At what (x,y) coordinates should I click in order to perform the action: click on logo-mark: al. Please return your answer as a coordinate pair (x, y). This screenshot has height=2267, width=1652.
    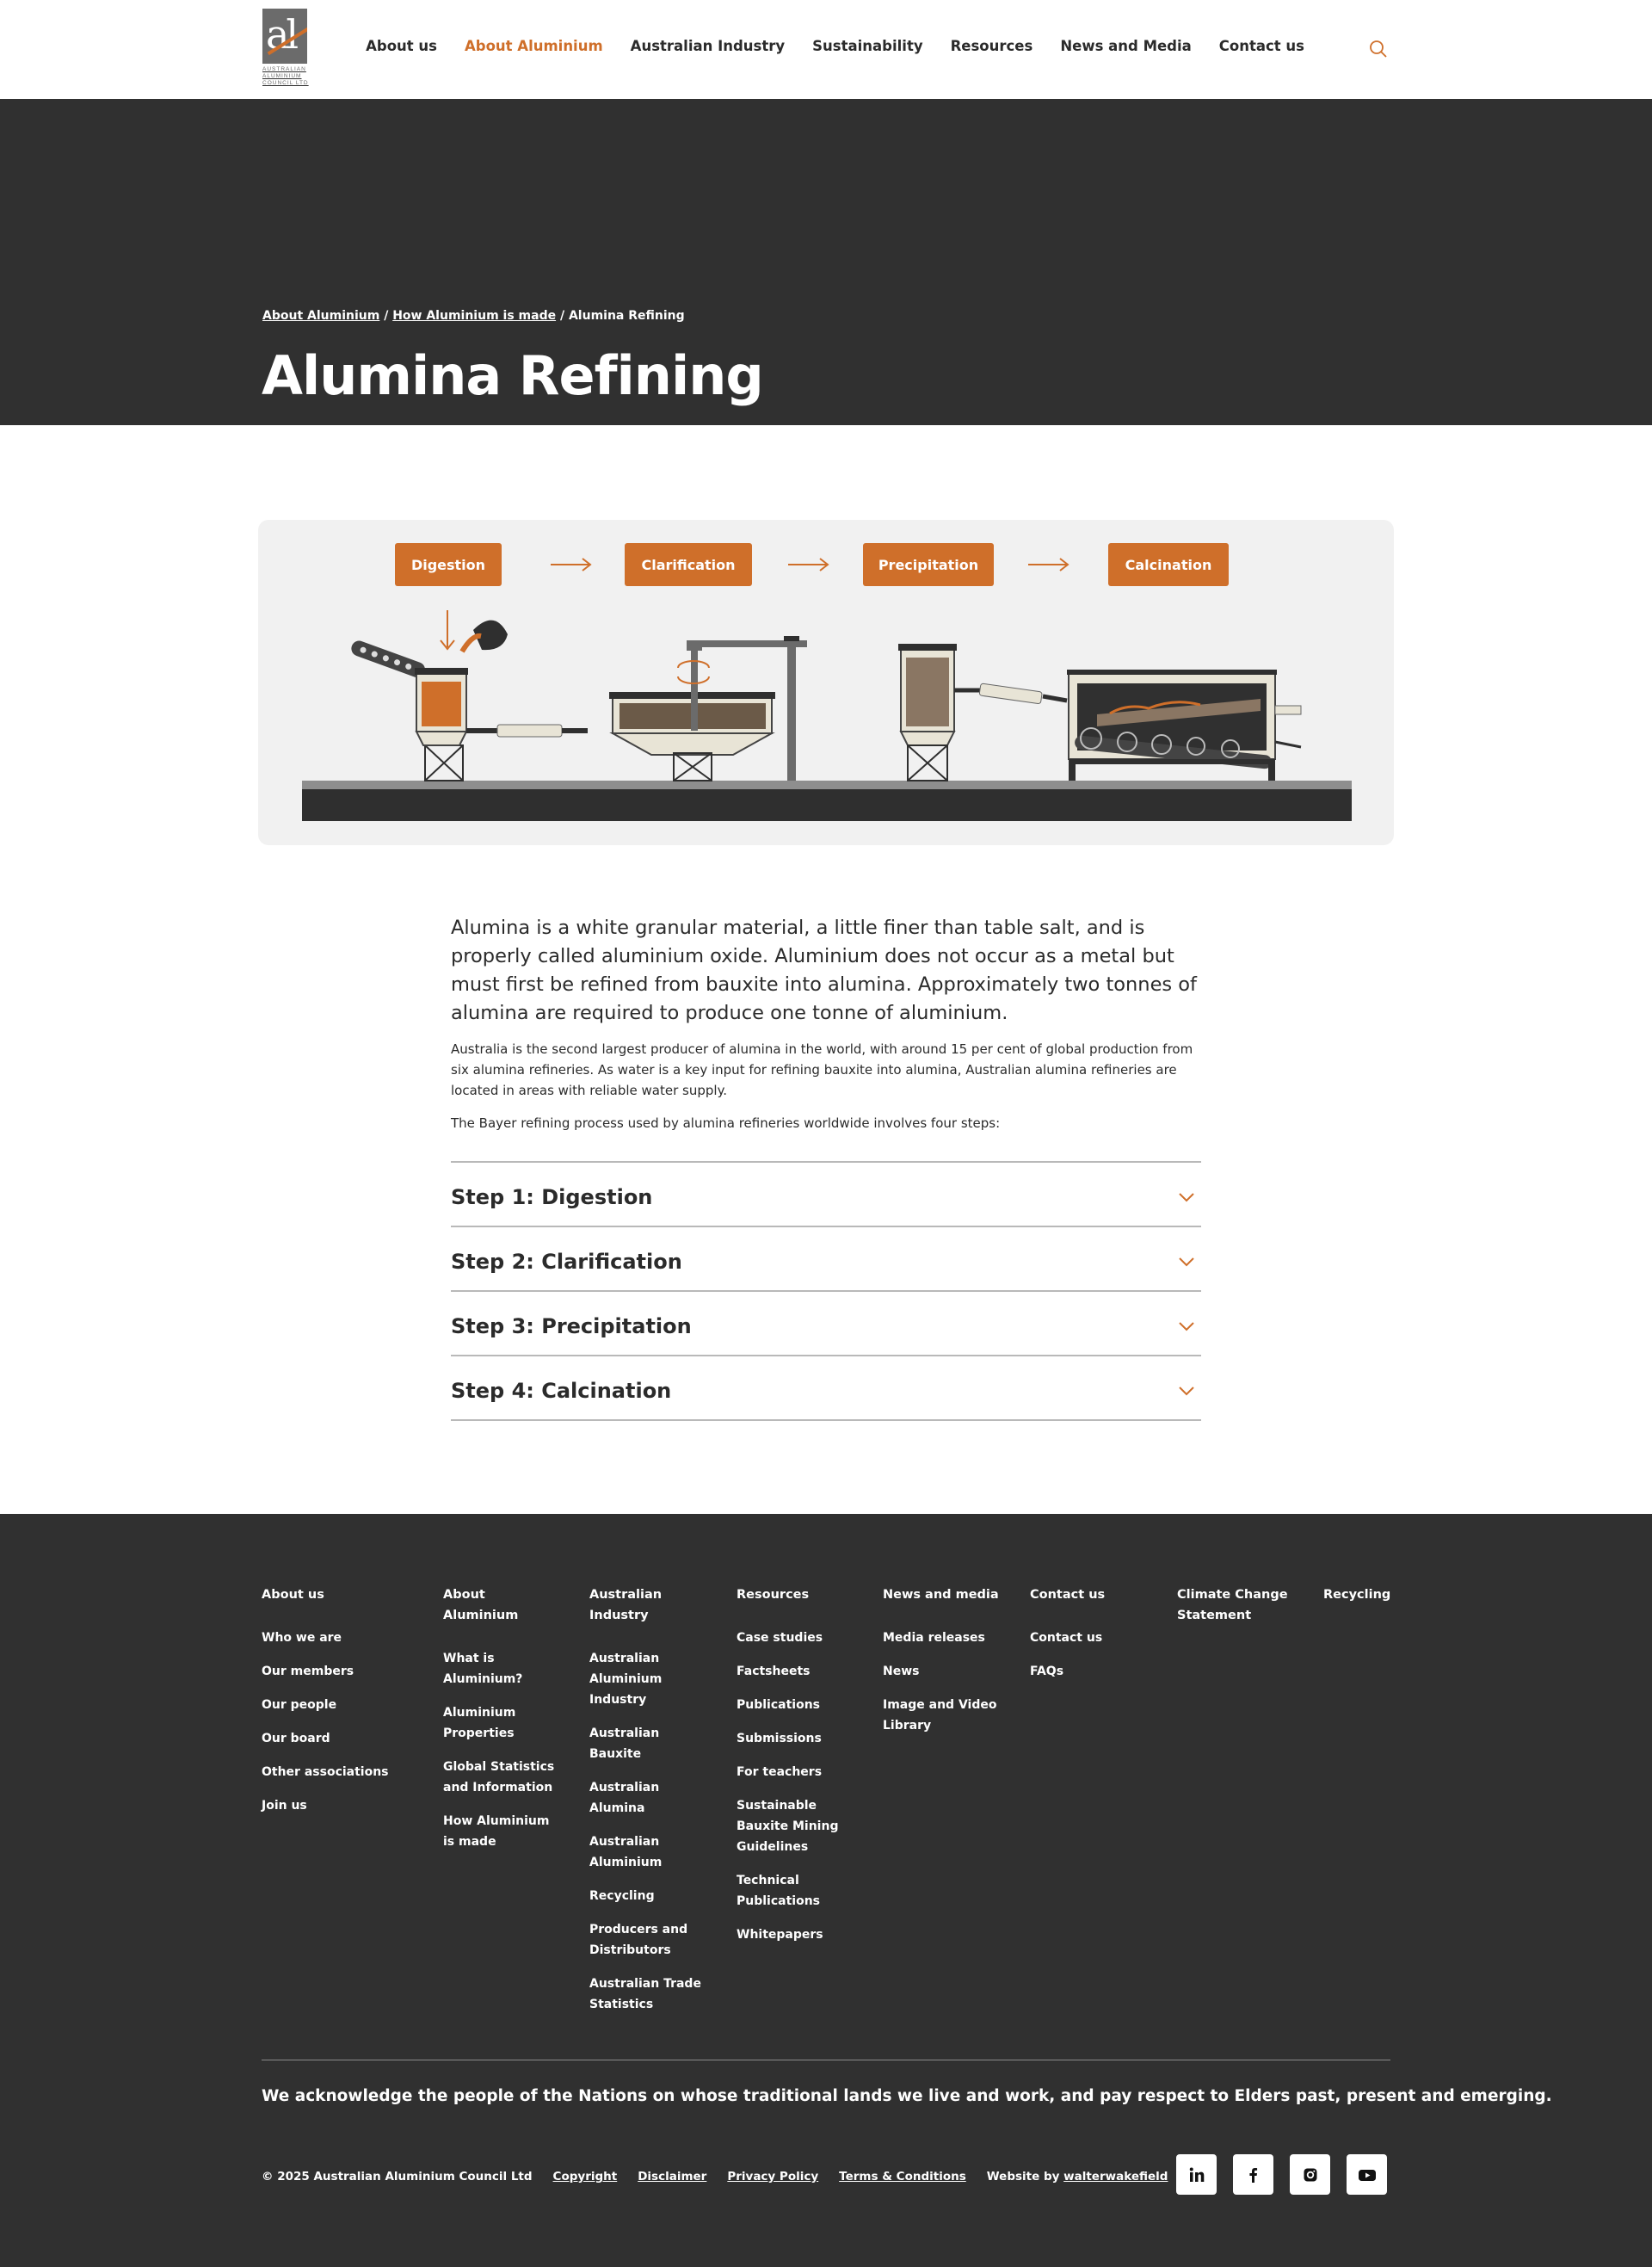
    Looking at the image, I should click on (284, 36).